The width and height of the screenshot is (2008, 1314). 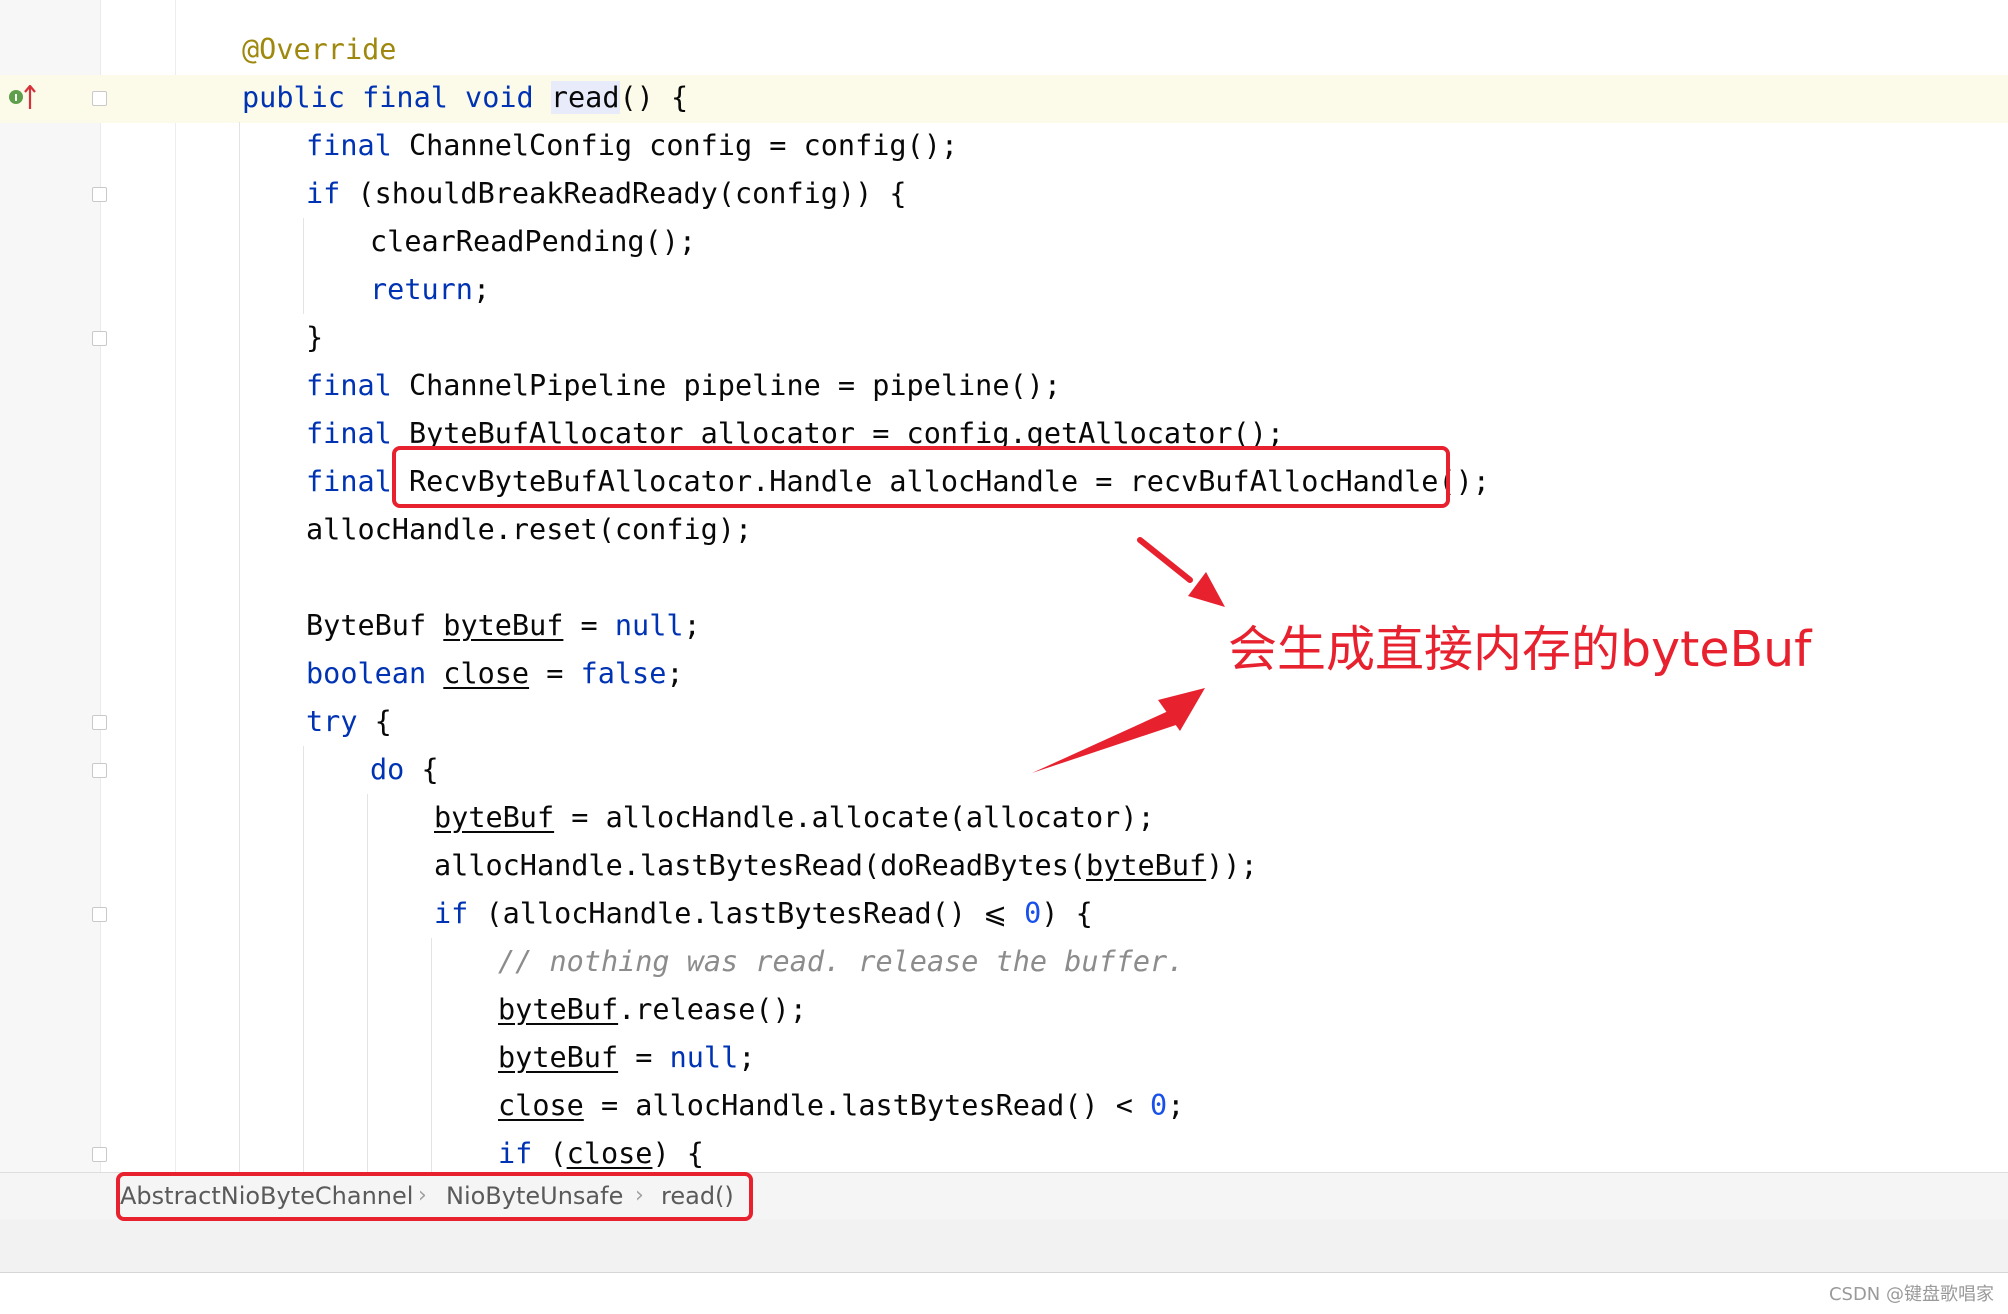 I want to click on arrow-shaft-lower, so click(x=1108, y=740).